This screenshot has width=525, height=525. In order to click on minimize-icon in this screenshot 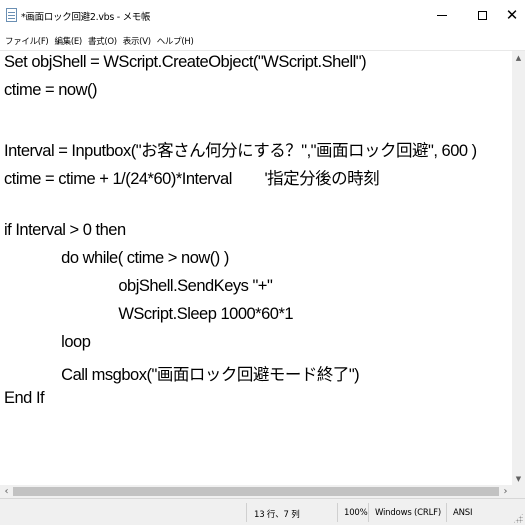, I will do `click(442, 15)`.